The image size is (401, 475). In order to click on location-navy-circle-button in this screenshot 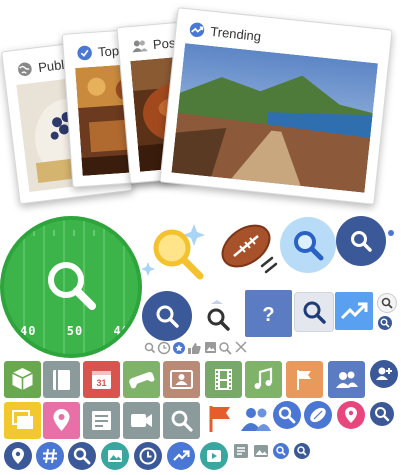, I will do `click(18, 456)`.